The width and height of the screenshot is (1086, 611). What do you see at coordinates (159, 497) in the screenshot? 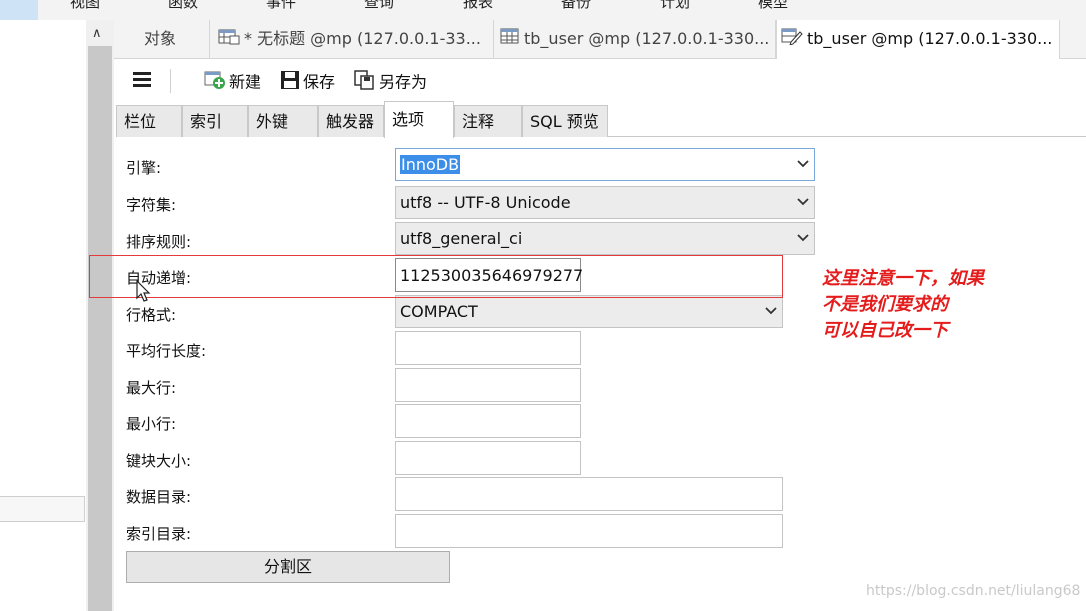
I see `data-directory-label: 数据目录:` at bounding box center [159, 497].